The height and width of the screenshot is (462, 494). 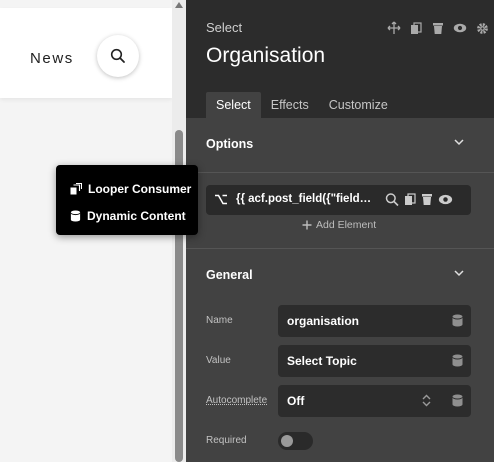 I want to click on tab-customize: Customize, so click(x=358, y=105).